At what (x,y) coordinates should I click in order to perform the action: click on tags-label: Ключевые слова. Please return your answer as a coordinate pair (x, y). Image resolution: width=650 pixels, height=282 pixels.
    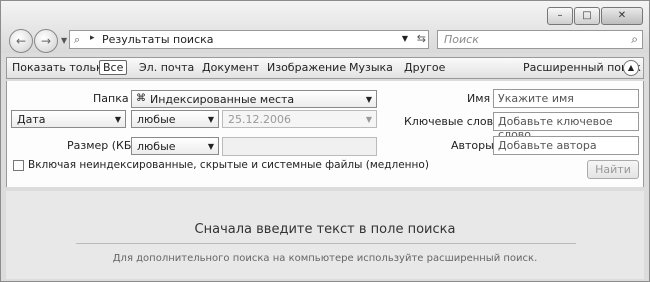
    Looking at the image, I should click on (452, 121).